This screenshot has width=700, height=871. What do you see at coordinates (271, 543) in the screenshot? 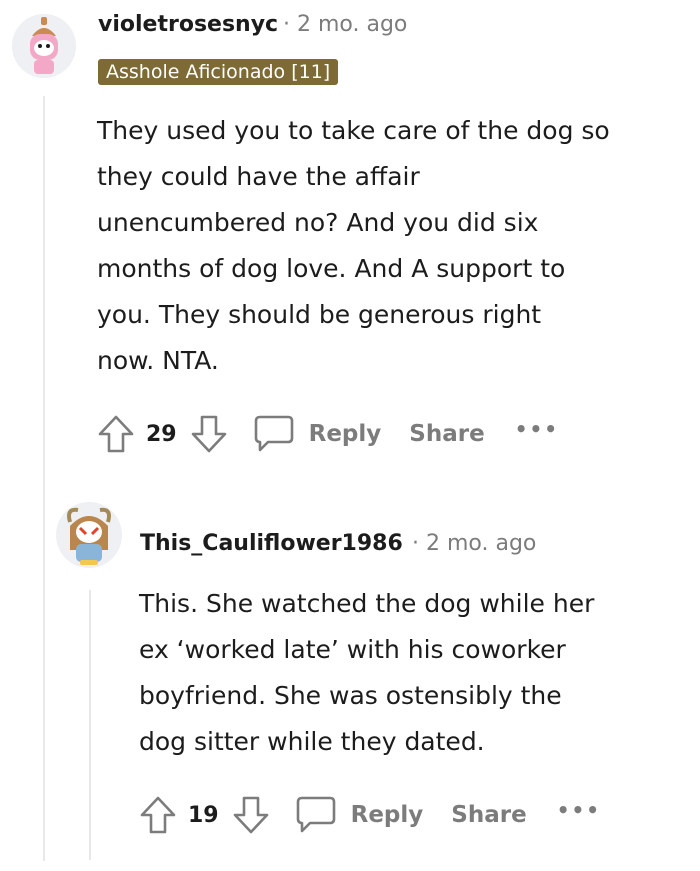
I see `comment-username: This_Cauliflower1986` at bounding box center [271, 543].